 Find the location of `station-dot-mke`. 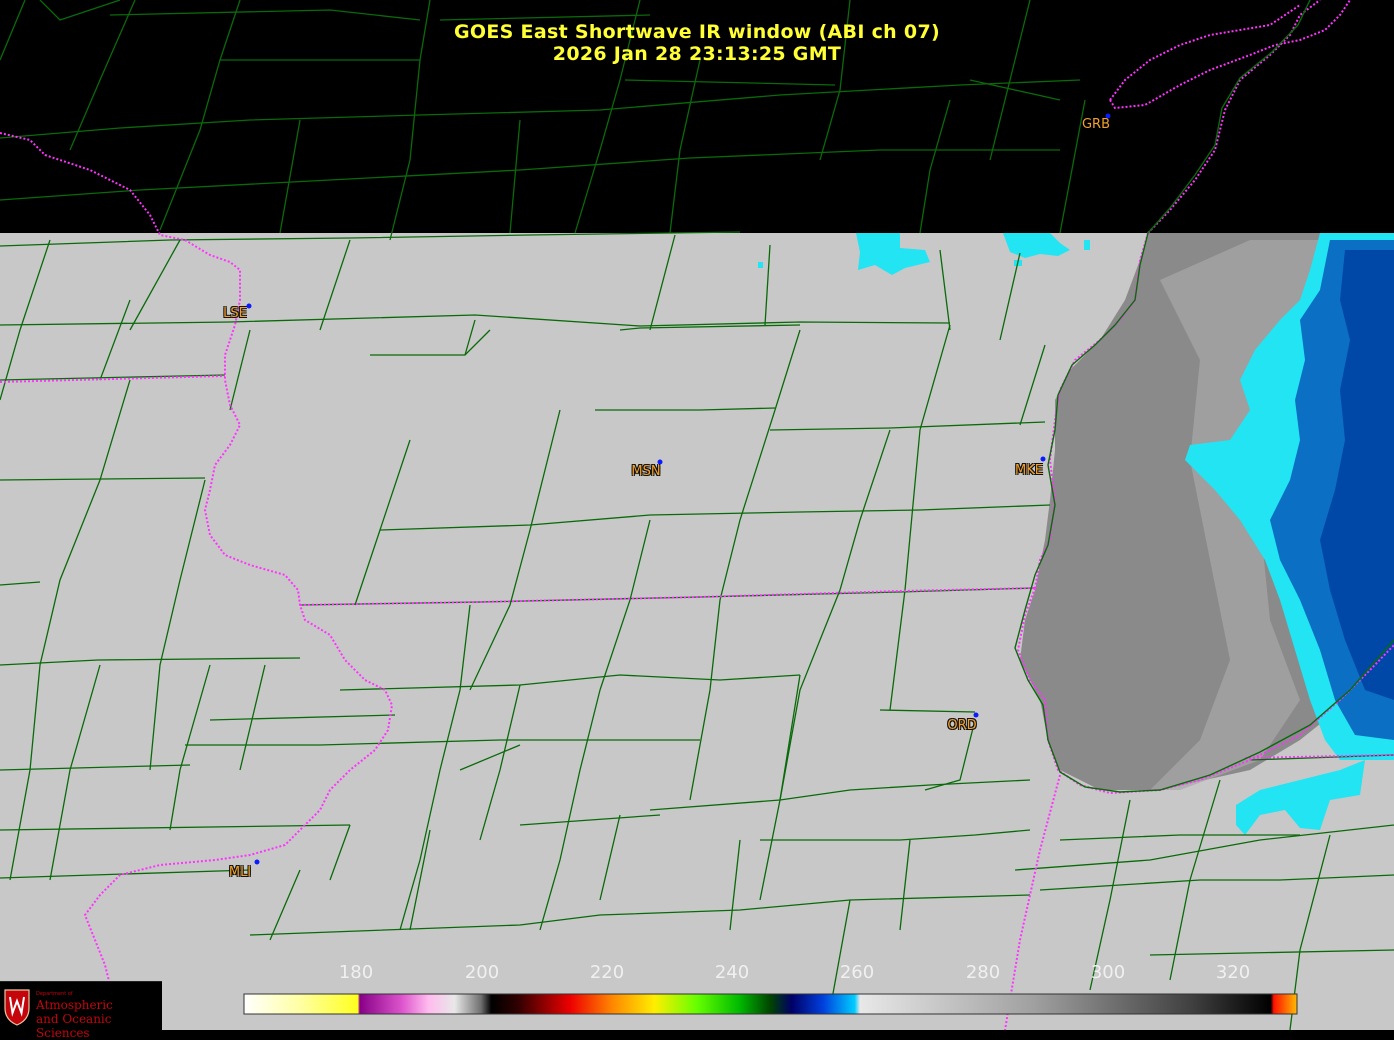

station-dot-mke is located at coordinates (1043, 459).